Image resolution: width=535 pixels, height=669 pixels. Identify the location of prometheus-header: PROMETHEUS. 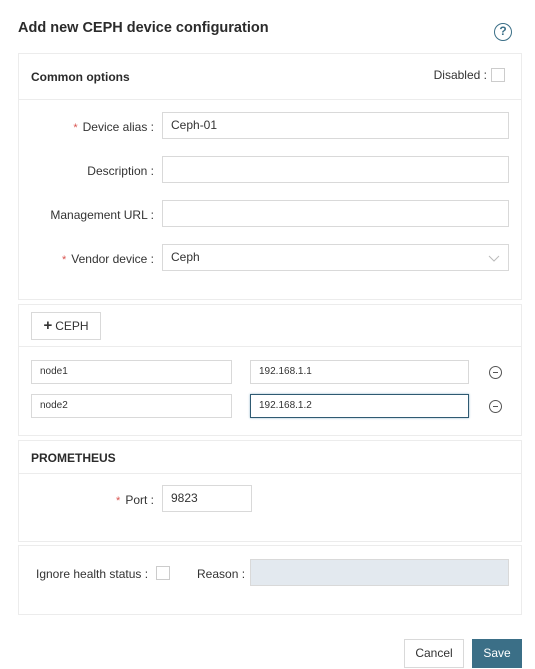
(270, 457).